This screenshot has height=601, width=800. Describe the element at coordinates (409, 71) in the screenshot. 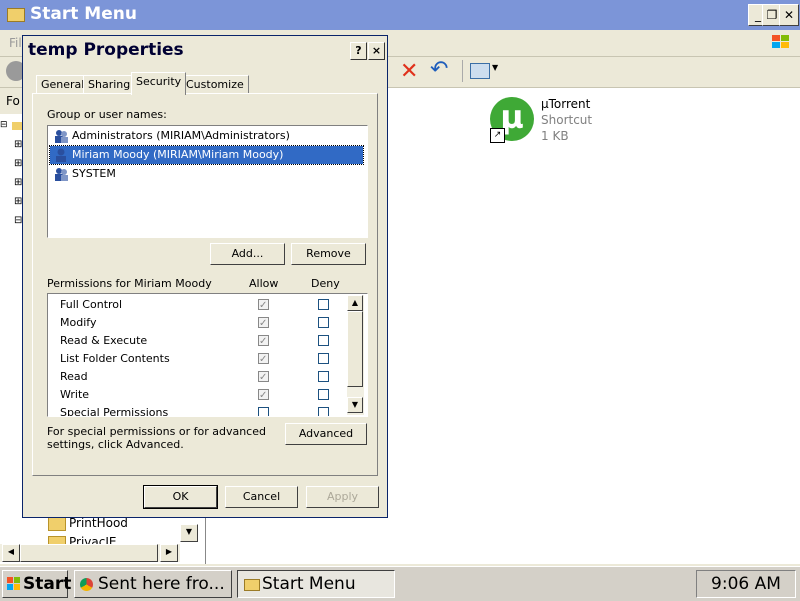

I see `delete-icon: ✕` at that location.